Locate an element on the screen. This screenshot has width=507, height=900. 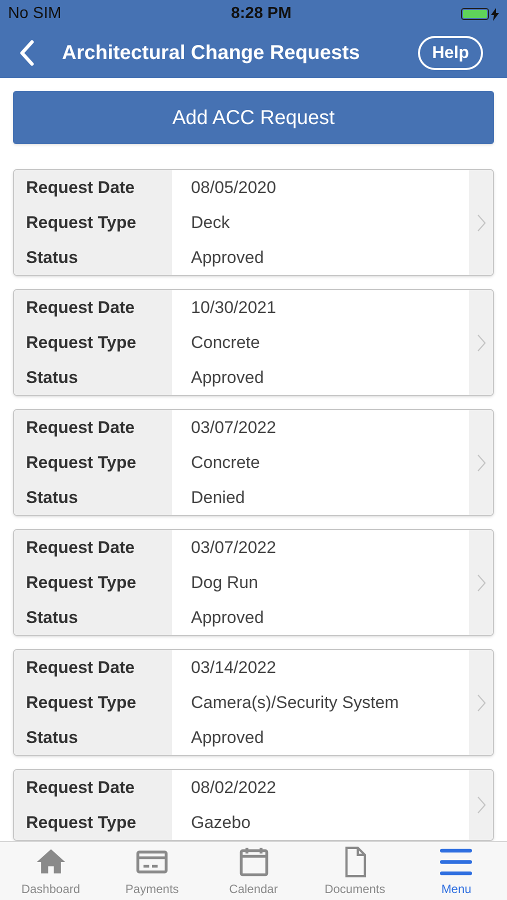
field-value: Deck is located at coordinates (210, 222).